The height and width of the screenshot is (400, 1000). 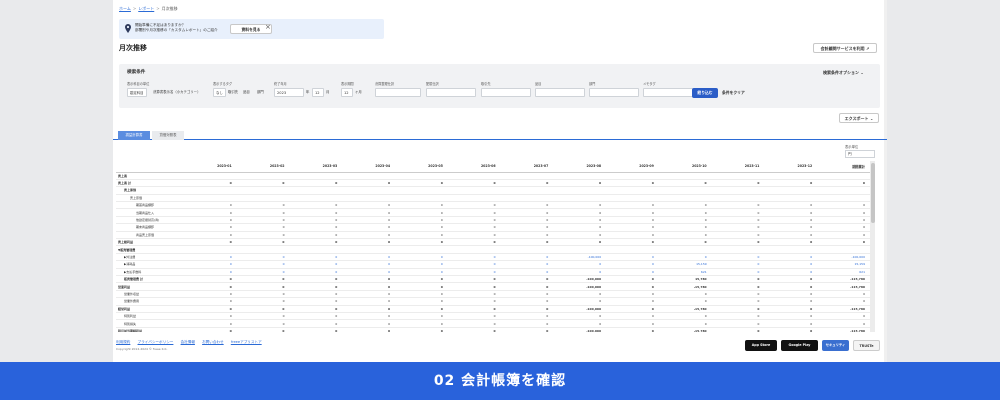 I want to click on table-row: ▶支払手数料 0 0 0 0 0 0 0 0 0 621 0 0 621, so click(x=493, y=272).